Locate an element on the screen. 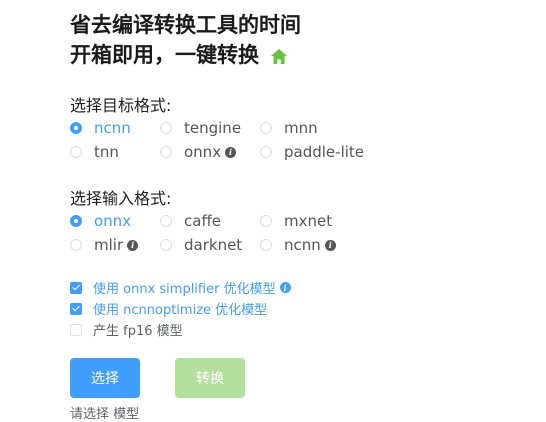  hero: 省去编译转换工具的时间 开箱即用，一键转换 is located at coordinates (185, 40).